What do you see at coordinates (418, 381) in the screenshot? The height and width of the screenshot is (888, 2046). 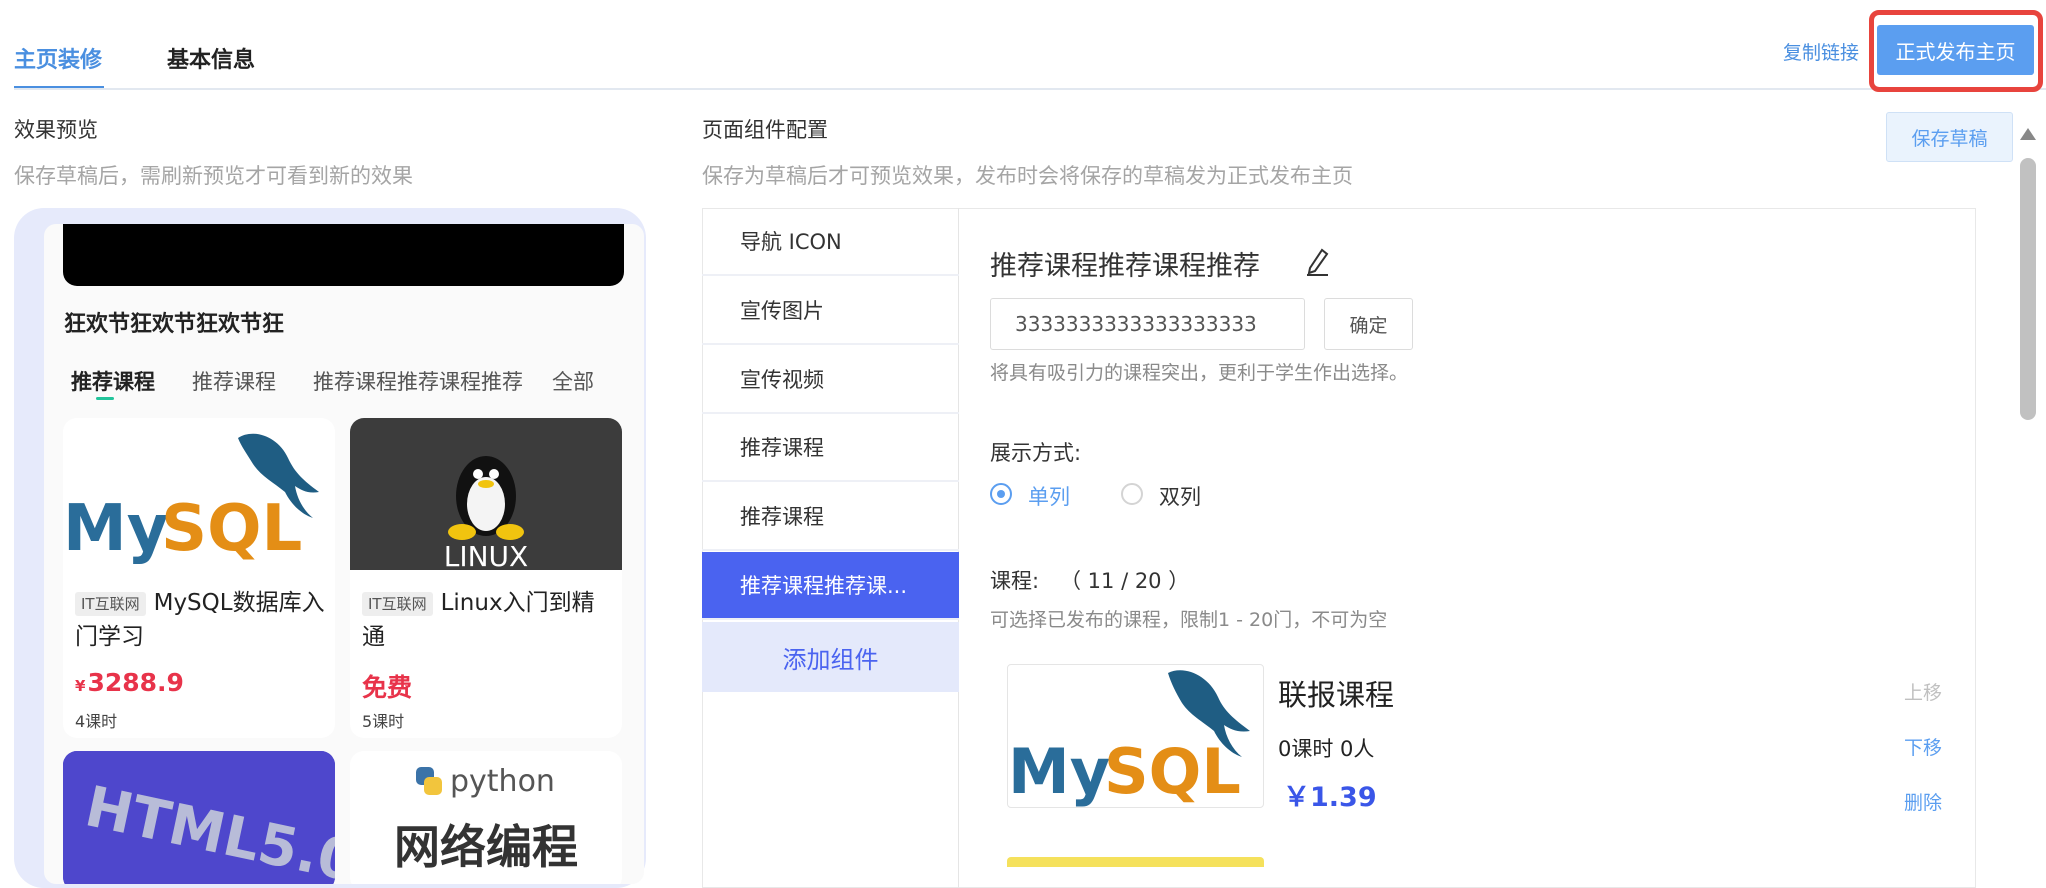 I see `preview-tab-3: 推荐课程推荐课程推荐` at bounding box center [418, 381].